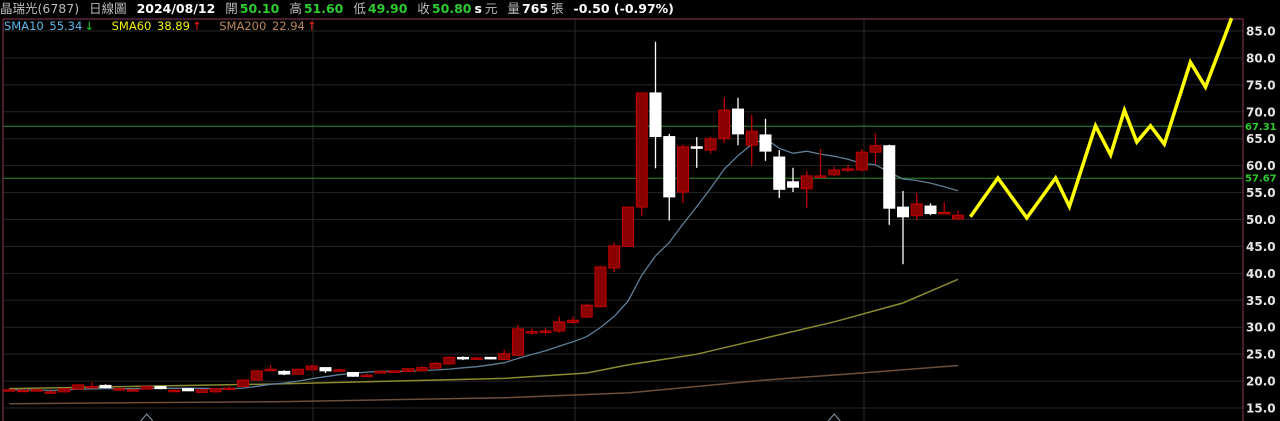 The height and width of the screenshot is (421, 1280). Describe the element at coordinates (1261, 301) in the screenshot. I see `y-tick-label: 35.0` at that location.